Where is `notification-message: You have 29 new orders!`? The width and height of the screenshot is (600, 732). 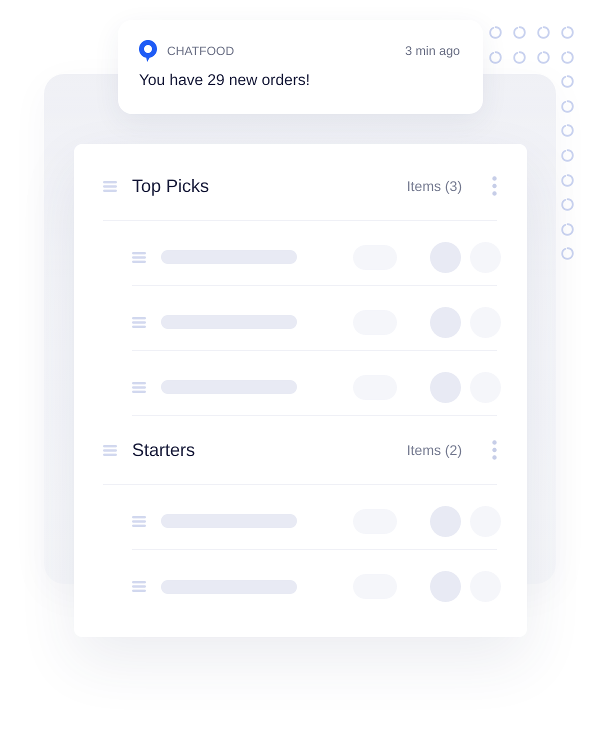
notification-message: You have 29 new orders! is located at coordinates (225, 81).